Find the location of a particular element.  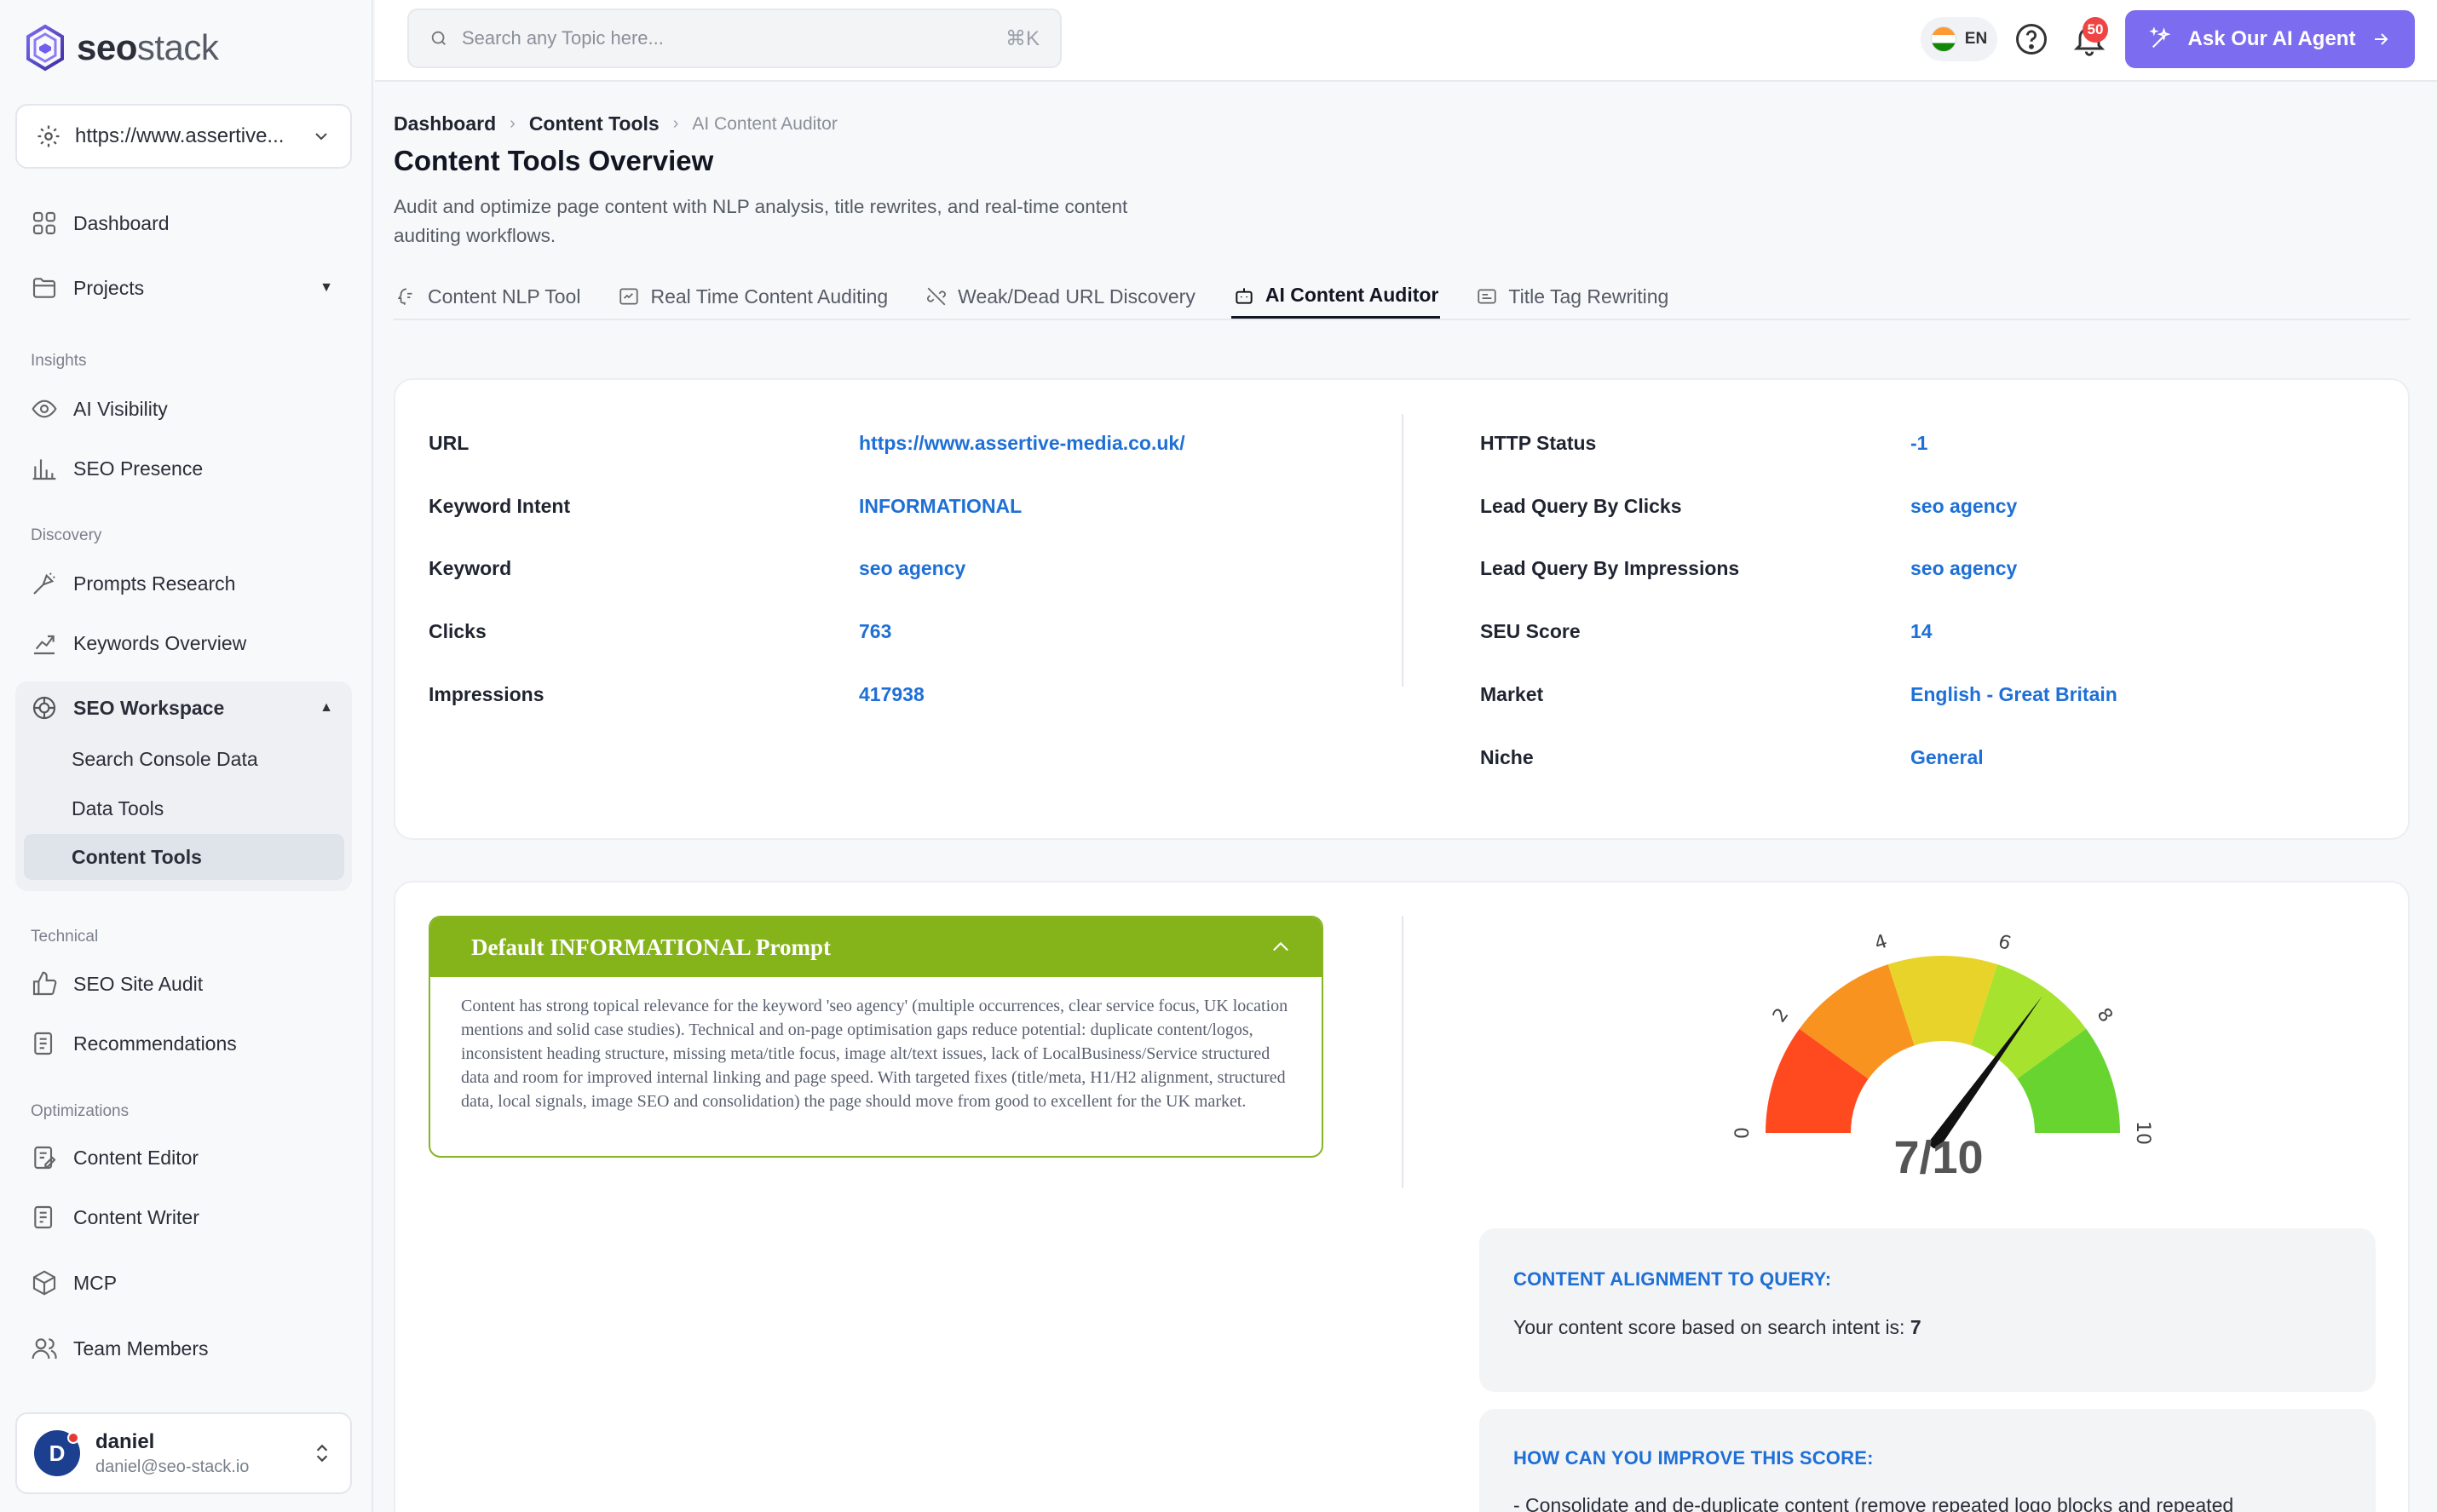

caret-up-icon: ▲ is located at coordinates (326, 707).